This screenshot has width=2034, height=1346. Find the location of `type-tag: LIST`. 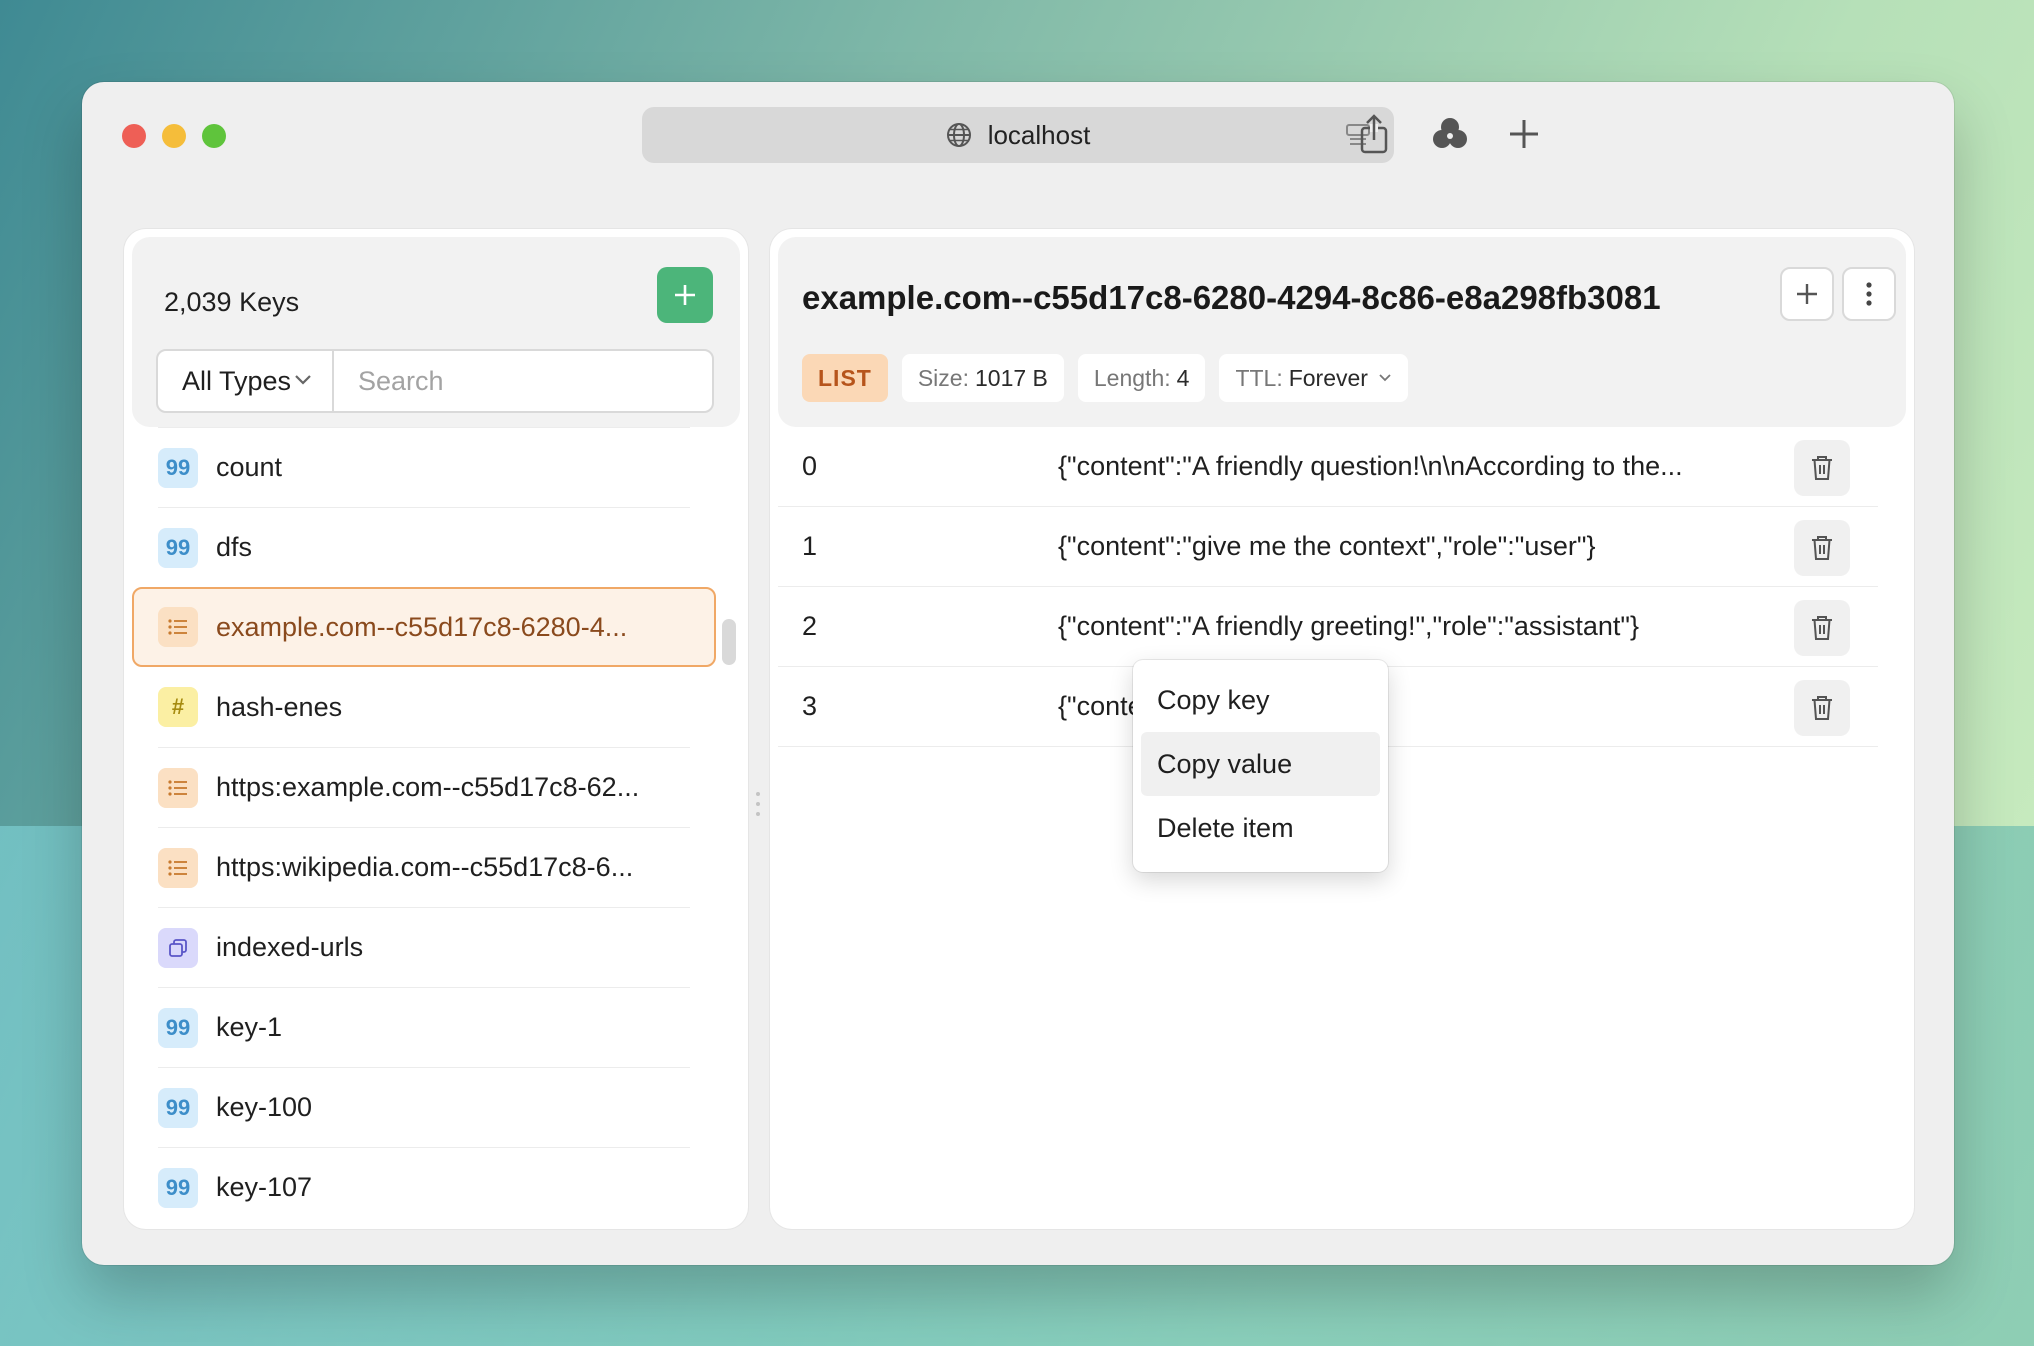

type-tag: LIST is located at coordinates (845, 378).